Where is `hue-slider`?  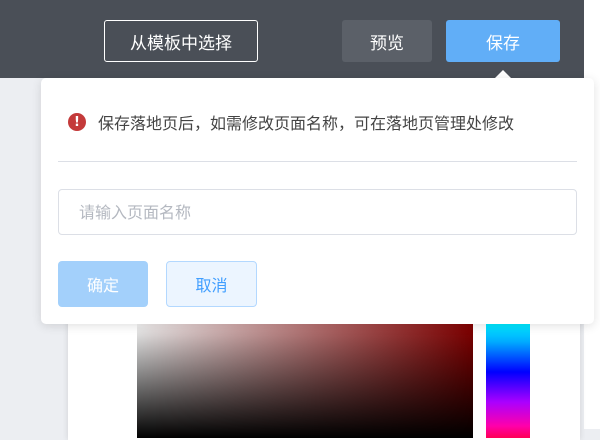
hue-slider is located at coordinates (508, 378).